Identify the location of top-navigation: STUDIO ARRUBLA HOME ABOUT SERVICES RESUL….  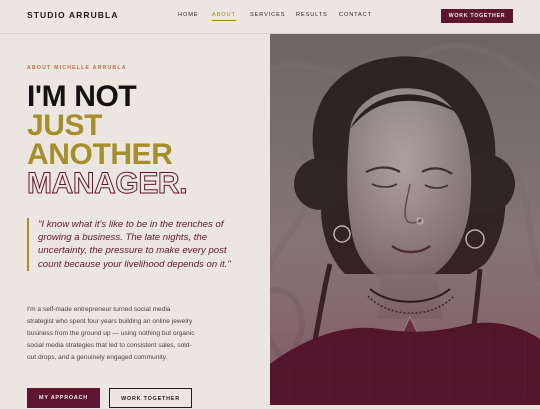
(270, 17).